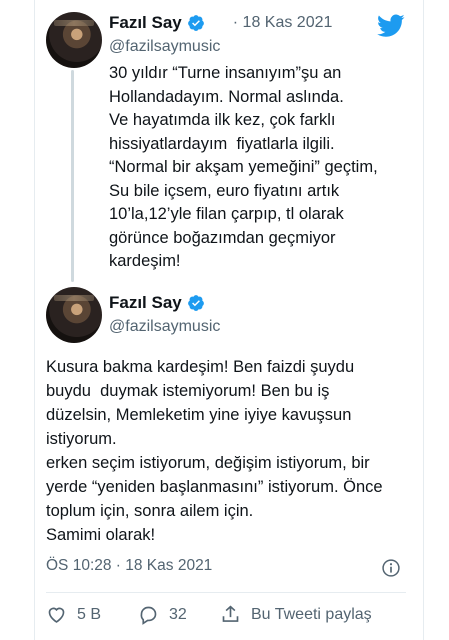 The width and height of the screenshot is (449, 640). I want to click on tweet-actions: 5 B 32 Bu Tweeti paylaş, so click(226, 617).